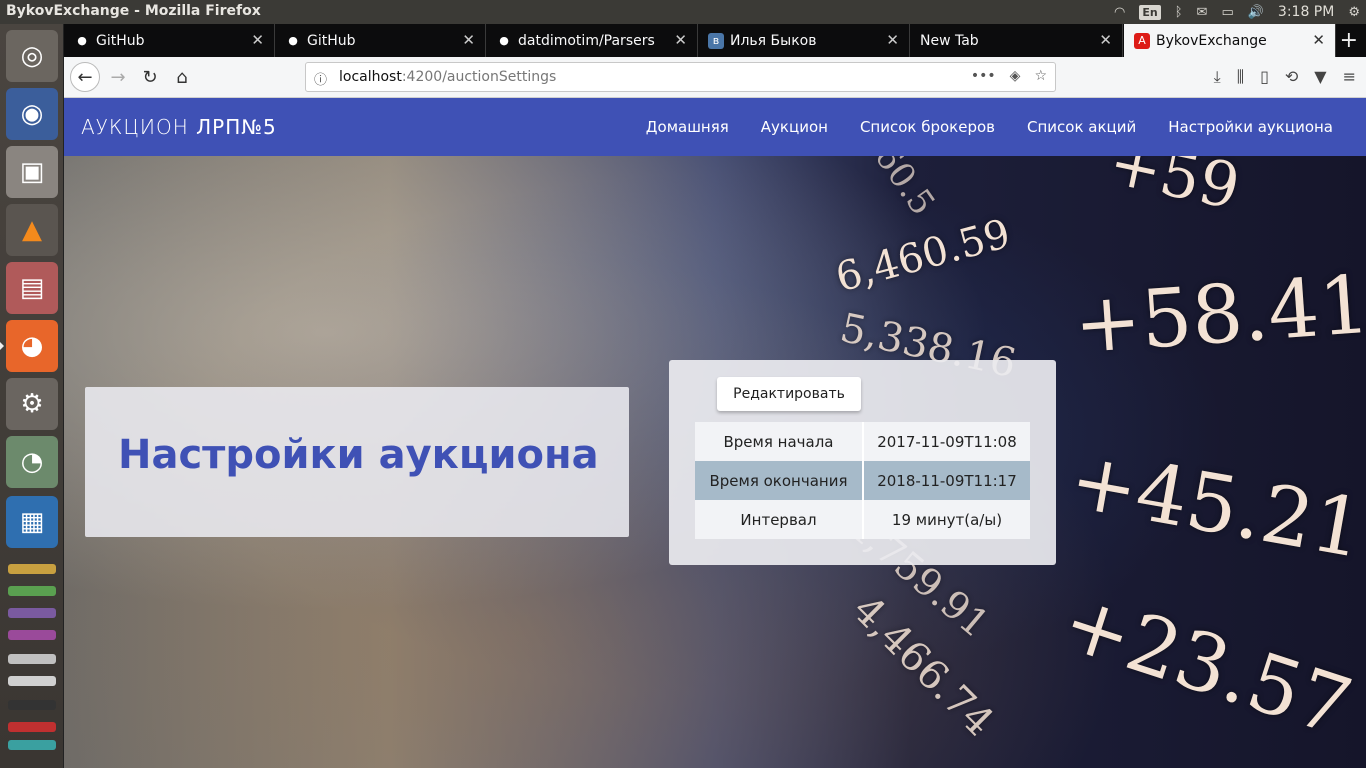 This screenshot has height=768, width=1366. I want to click on url-bar: ⓘ localhost:4200/auctionSettings ••• ◈ ☆, so click(680, 77).